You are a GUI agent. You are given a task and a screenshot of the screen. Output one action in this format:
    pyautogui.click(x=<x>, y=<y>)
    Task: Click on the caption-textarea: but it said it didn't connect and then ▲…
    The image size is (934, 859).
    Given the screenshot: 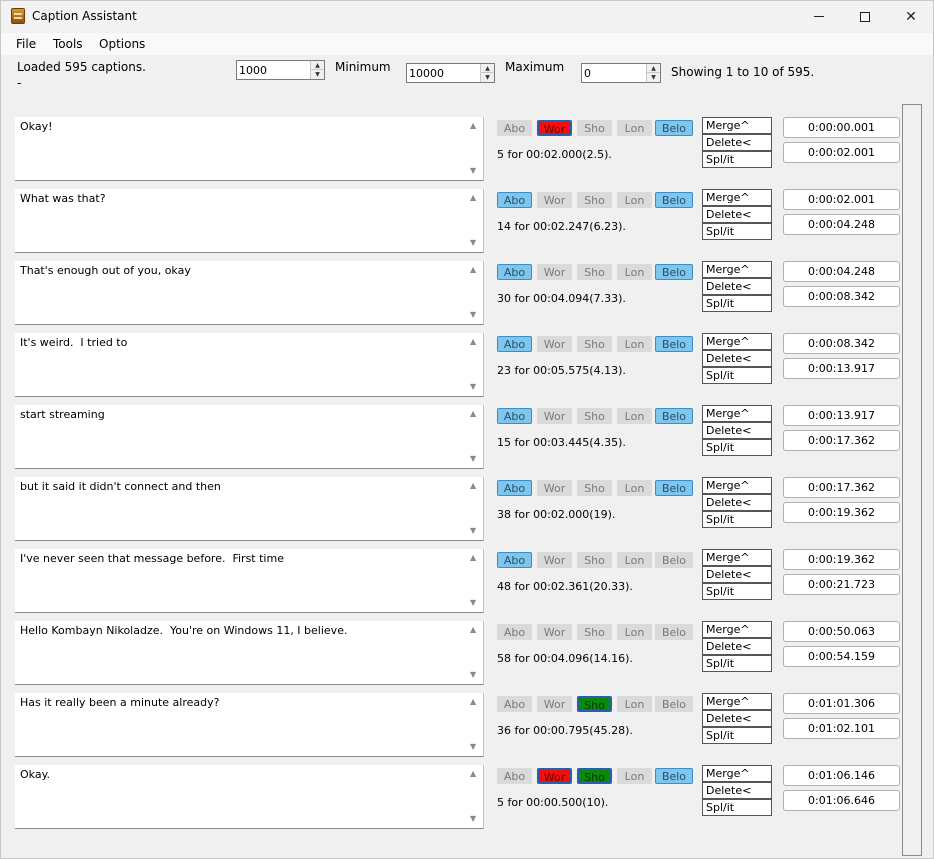 What is the action you would take?
    pyautogui.click(x=249, y=509)
    